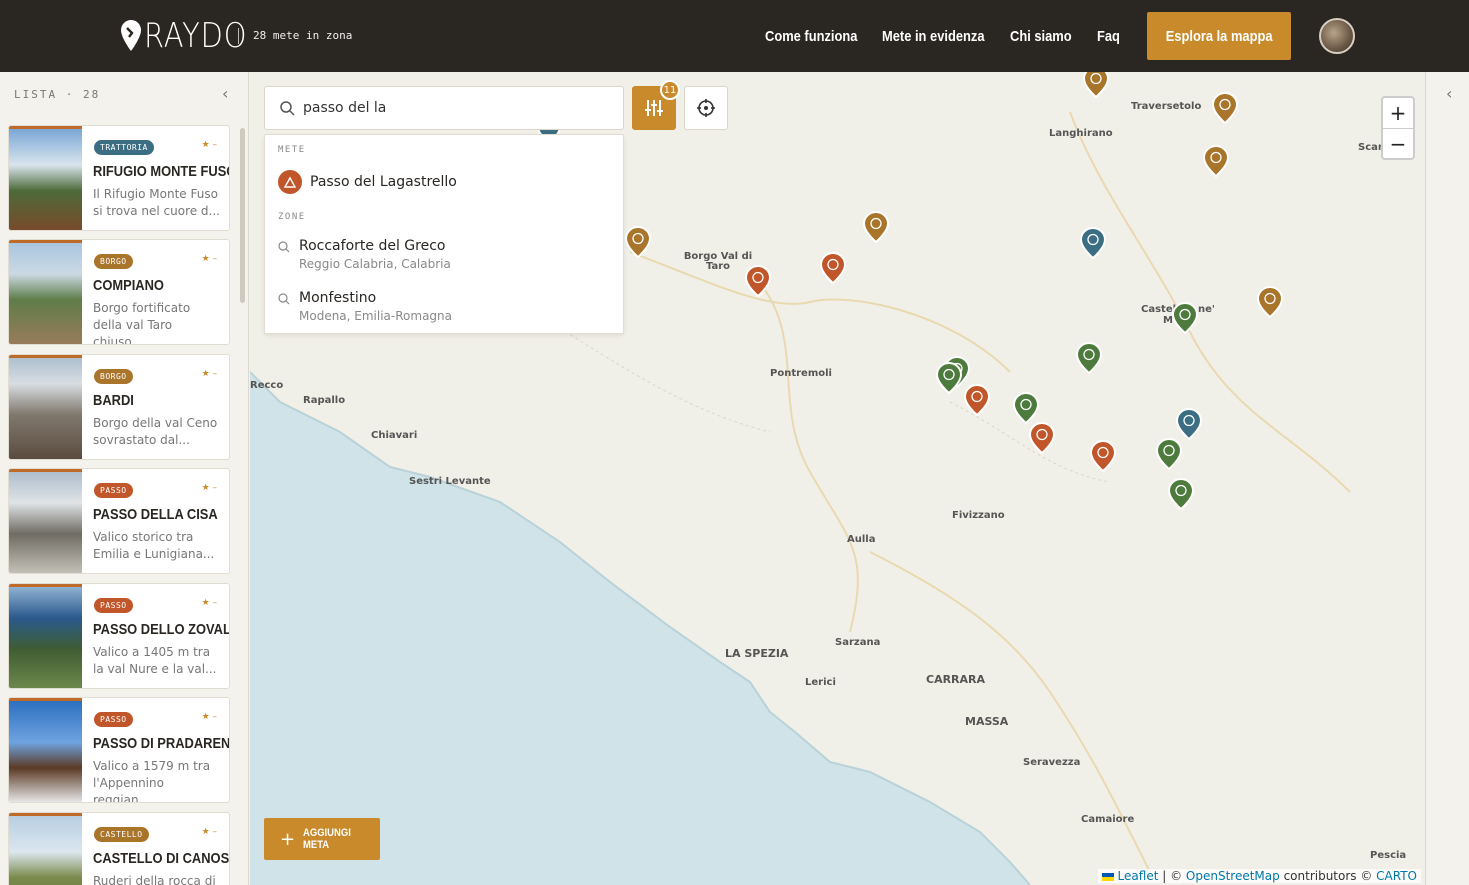 The width and height of the screenshot is (1469, 885). What do you see at coordinates (131, 35) in the screenshot?
I see `logo-pin-icon` at bounding box center [131, 35].